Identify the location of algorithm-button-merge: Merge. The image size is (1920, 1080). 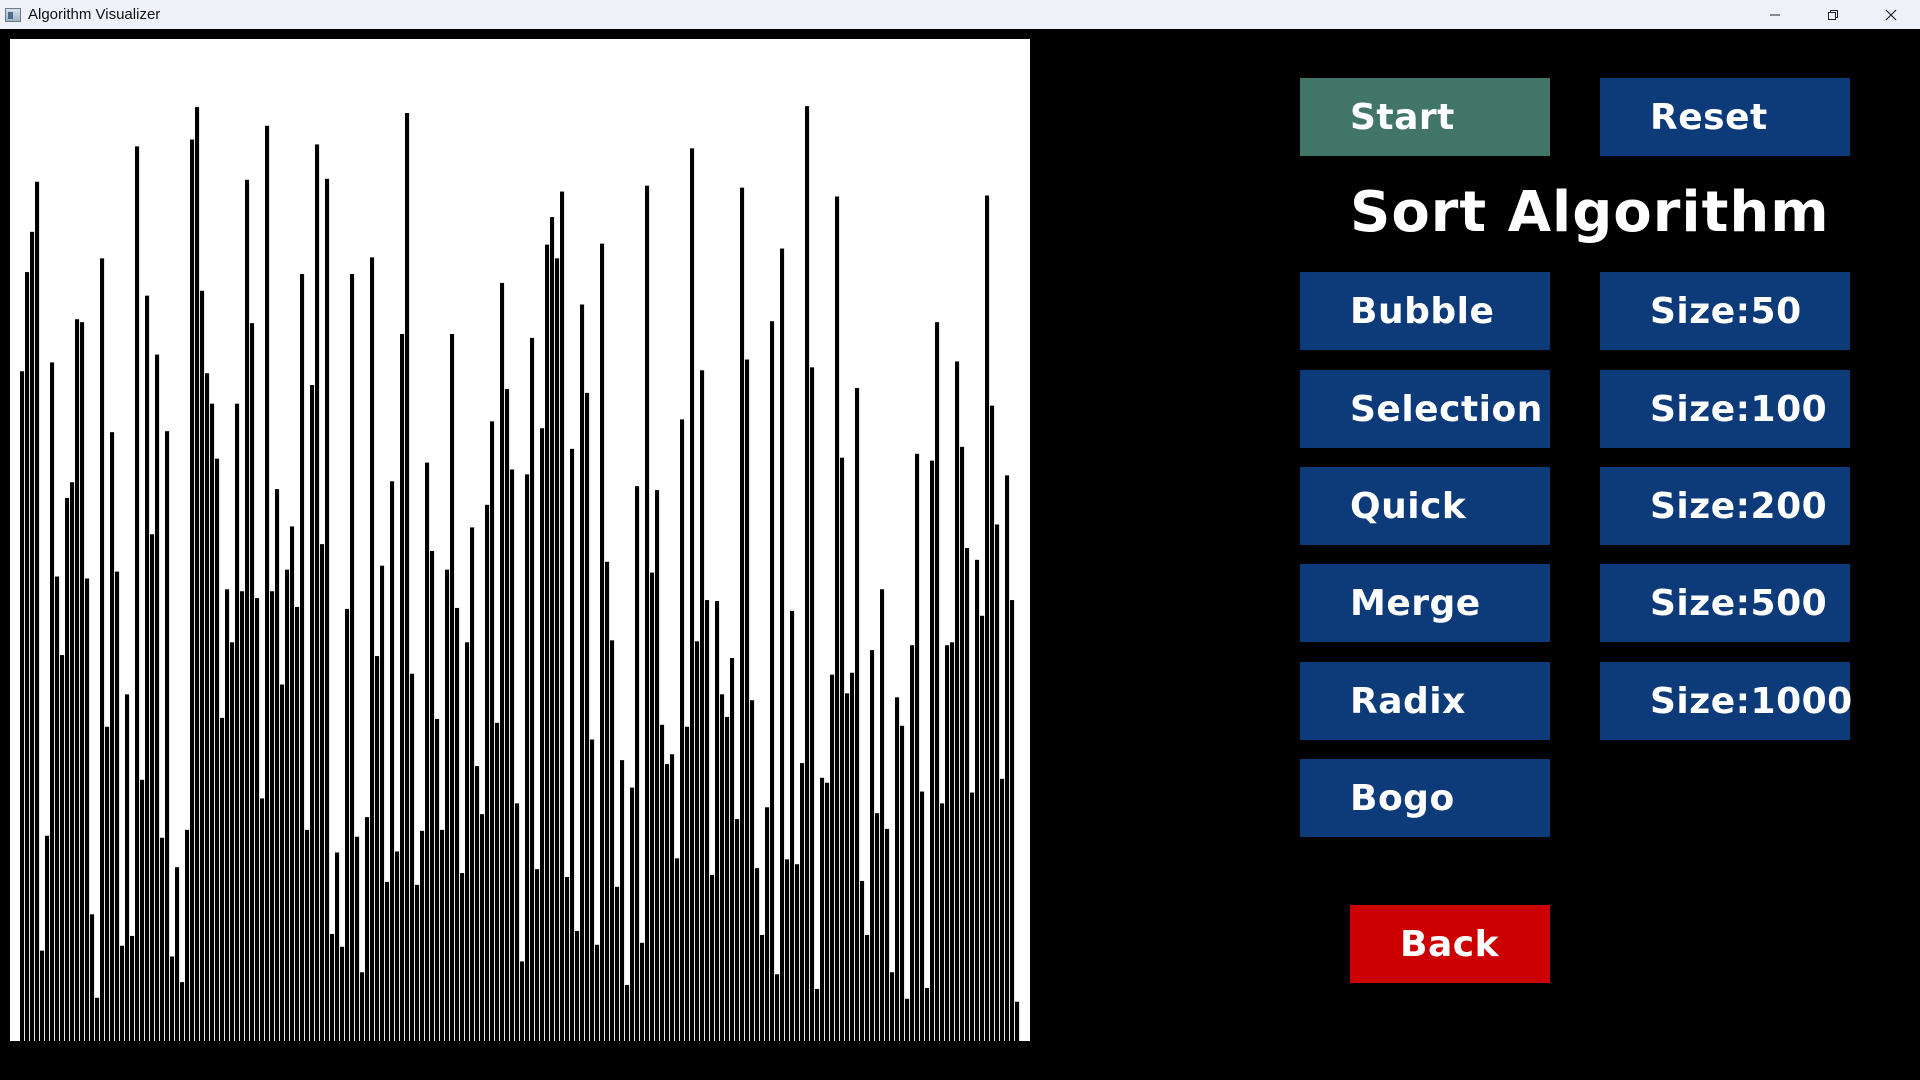
(1425, 603).